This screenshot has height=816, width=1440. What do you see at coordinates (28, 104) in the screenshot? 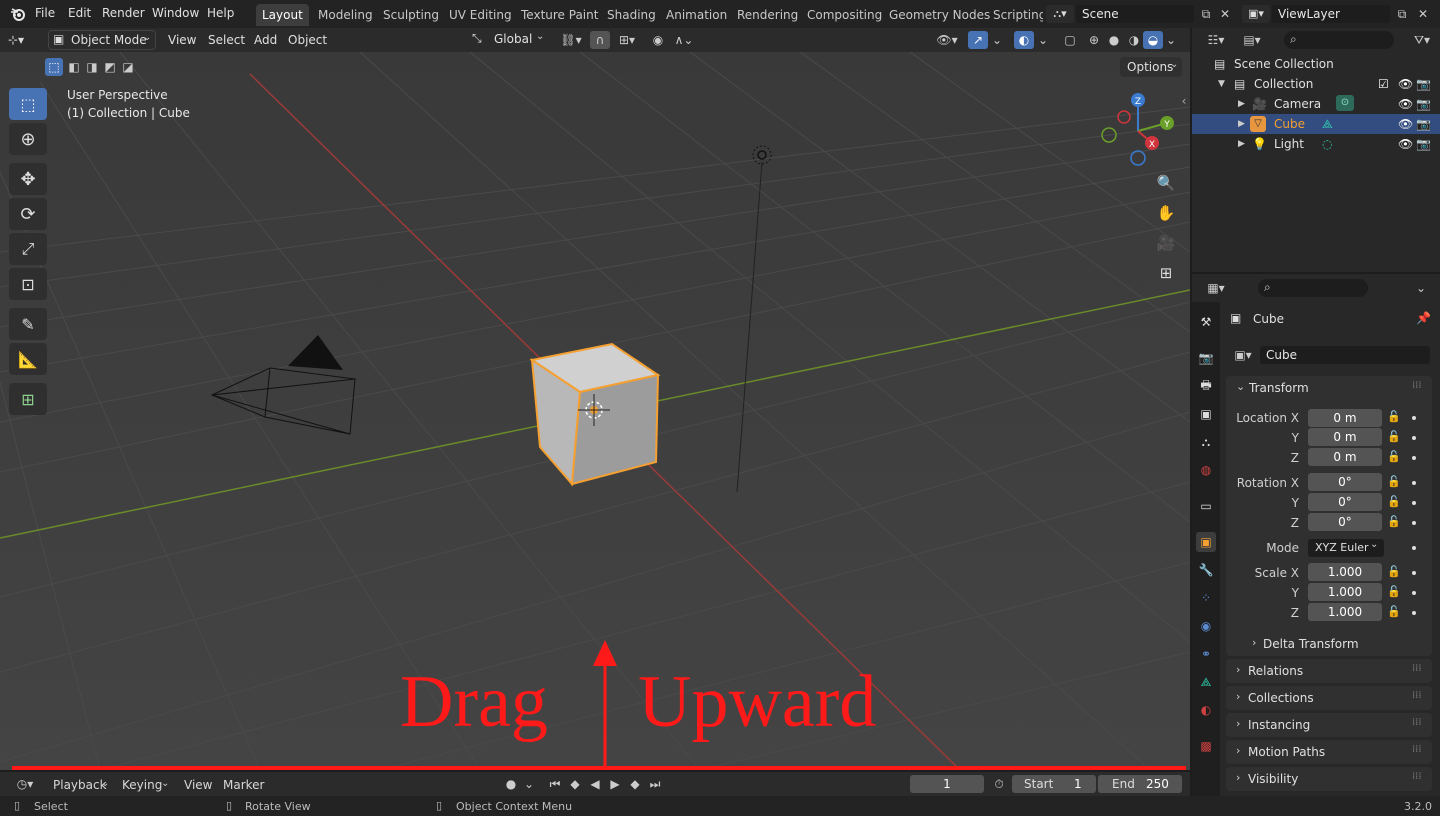
I see `select-box-tool: ⬚` at bounding box center [28, 104].